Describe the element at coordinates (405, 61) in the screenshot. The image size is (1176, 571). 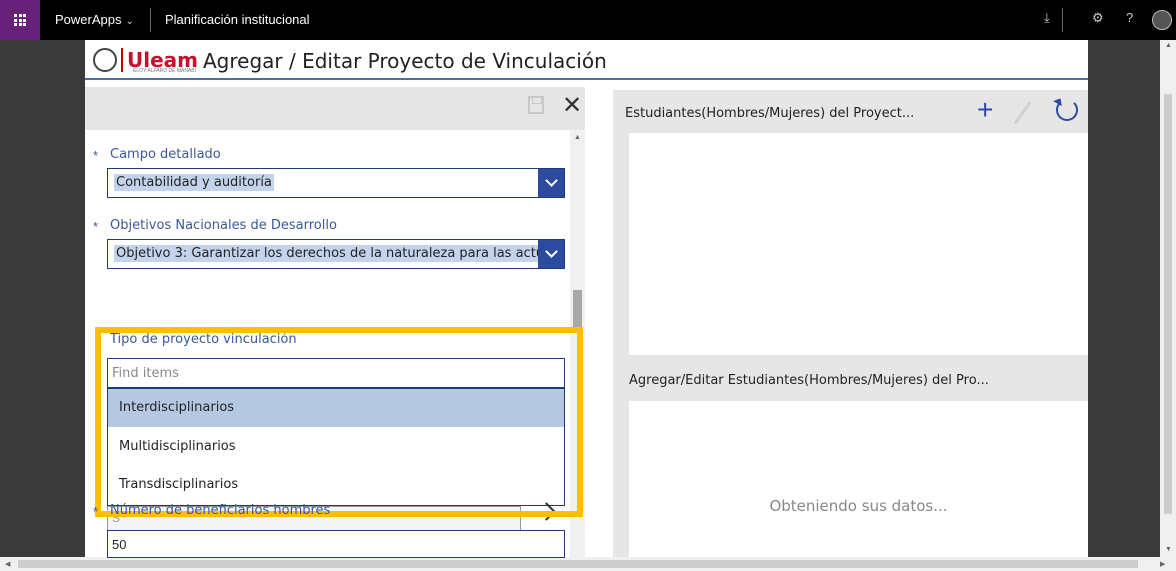
I see `page-title: Agregar / Editar Proyecto de Vinculación` at that location.